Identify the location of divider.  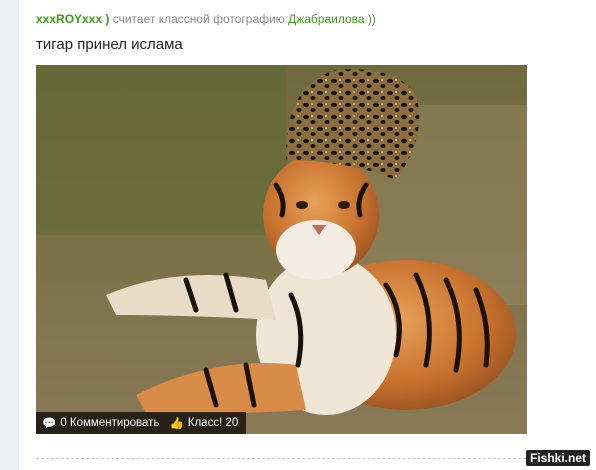
(281, 458).